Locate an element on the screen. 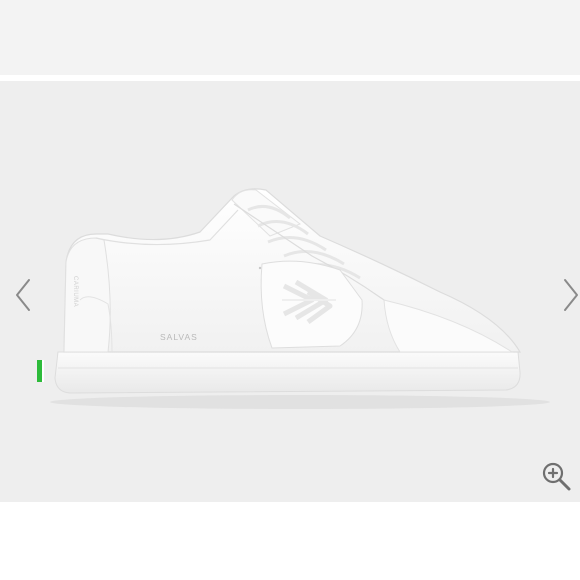  chevron-right-icon is located at coordinates (571, 295).